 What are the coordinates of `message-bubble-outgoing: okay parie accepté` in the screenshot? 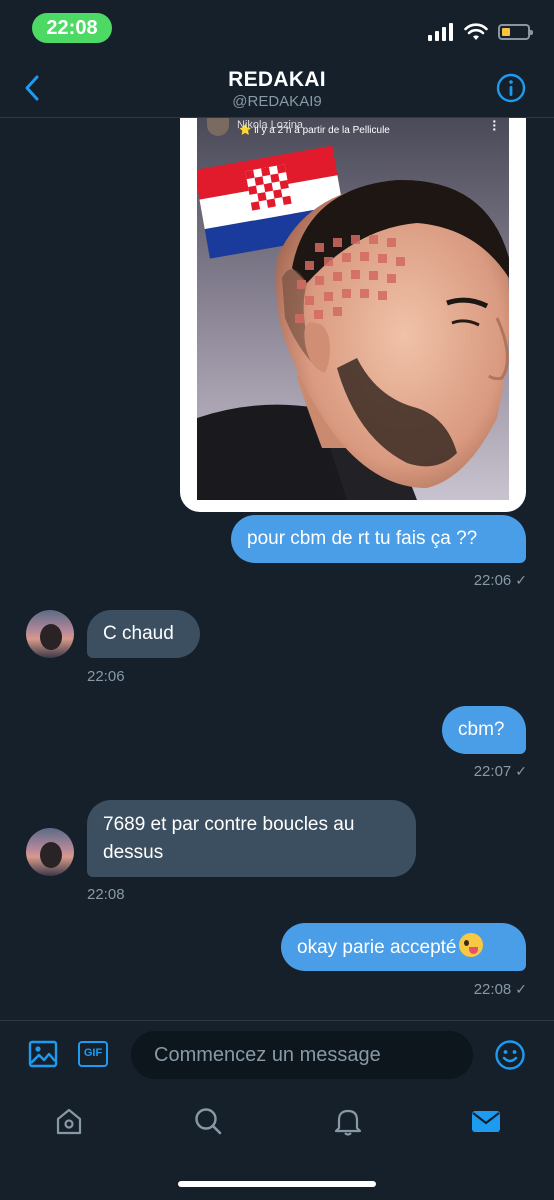 It's located at (403, 947).